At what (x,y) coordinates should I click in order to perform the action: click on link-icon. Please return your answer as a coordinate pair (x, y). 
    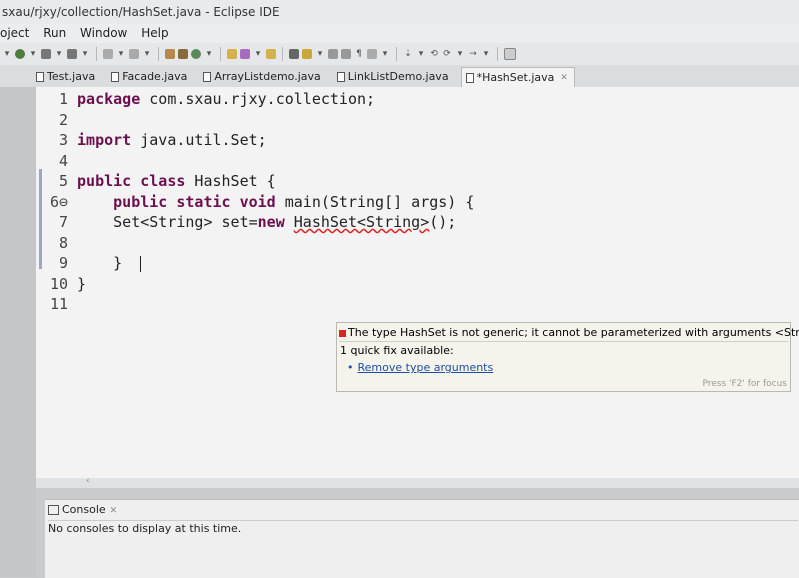
    Looking at the image, I should click on (134, 54).